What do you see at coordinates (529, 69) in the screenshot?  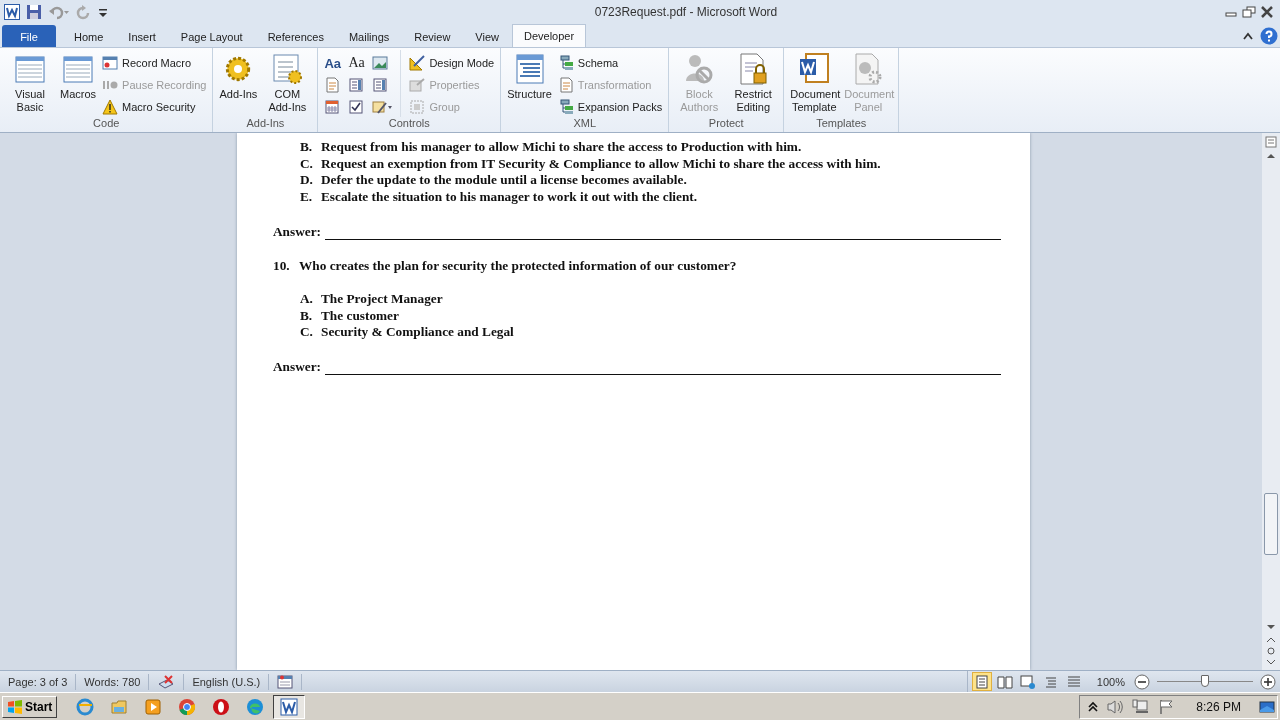 I see `structure-icon` at bounding box center [529, 69].